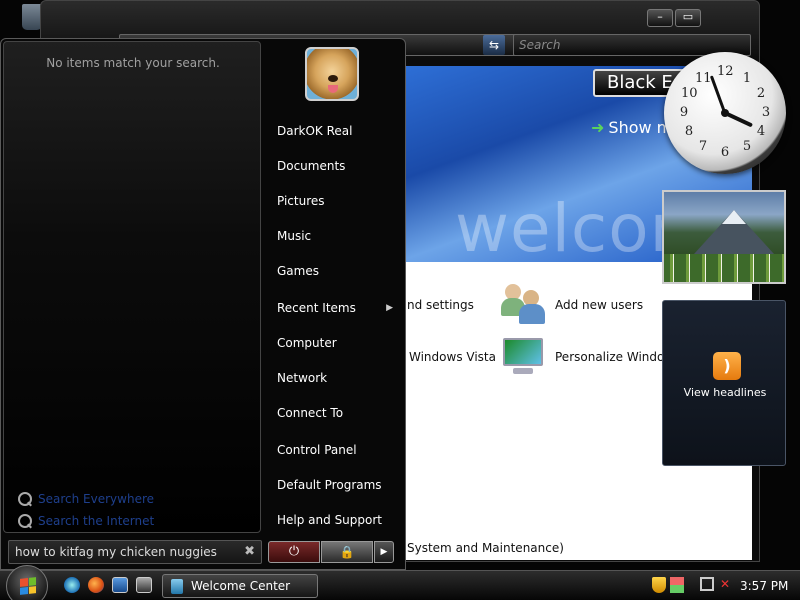 The width and height of the screenshot is (800, 600). Describe the element at coordinates (294, 552) in the screenshot. I see `power-button: ⏻` at that location.